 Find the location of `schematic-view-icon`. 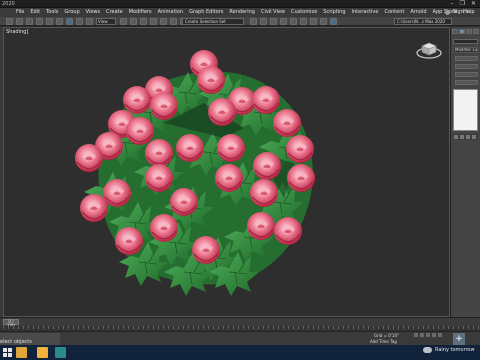

schematic-view-icon is located at coordinates (293, 21).